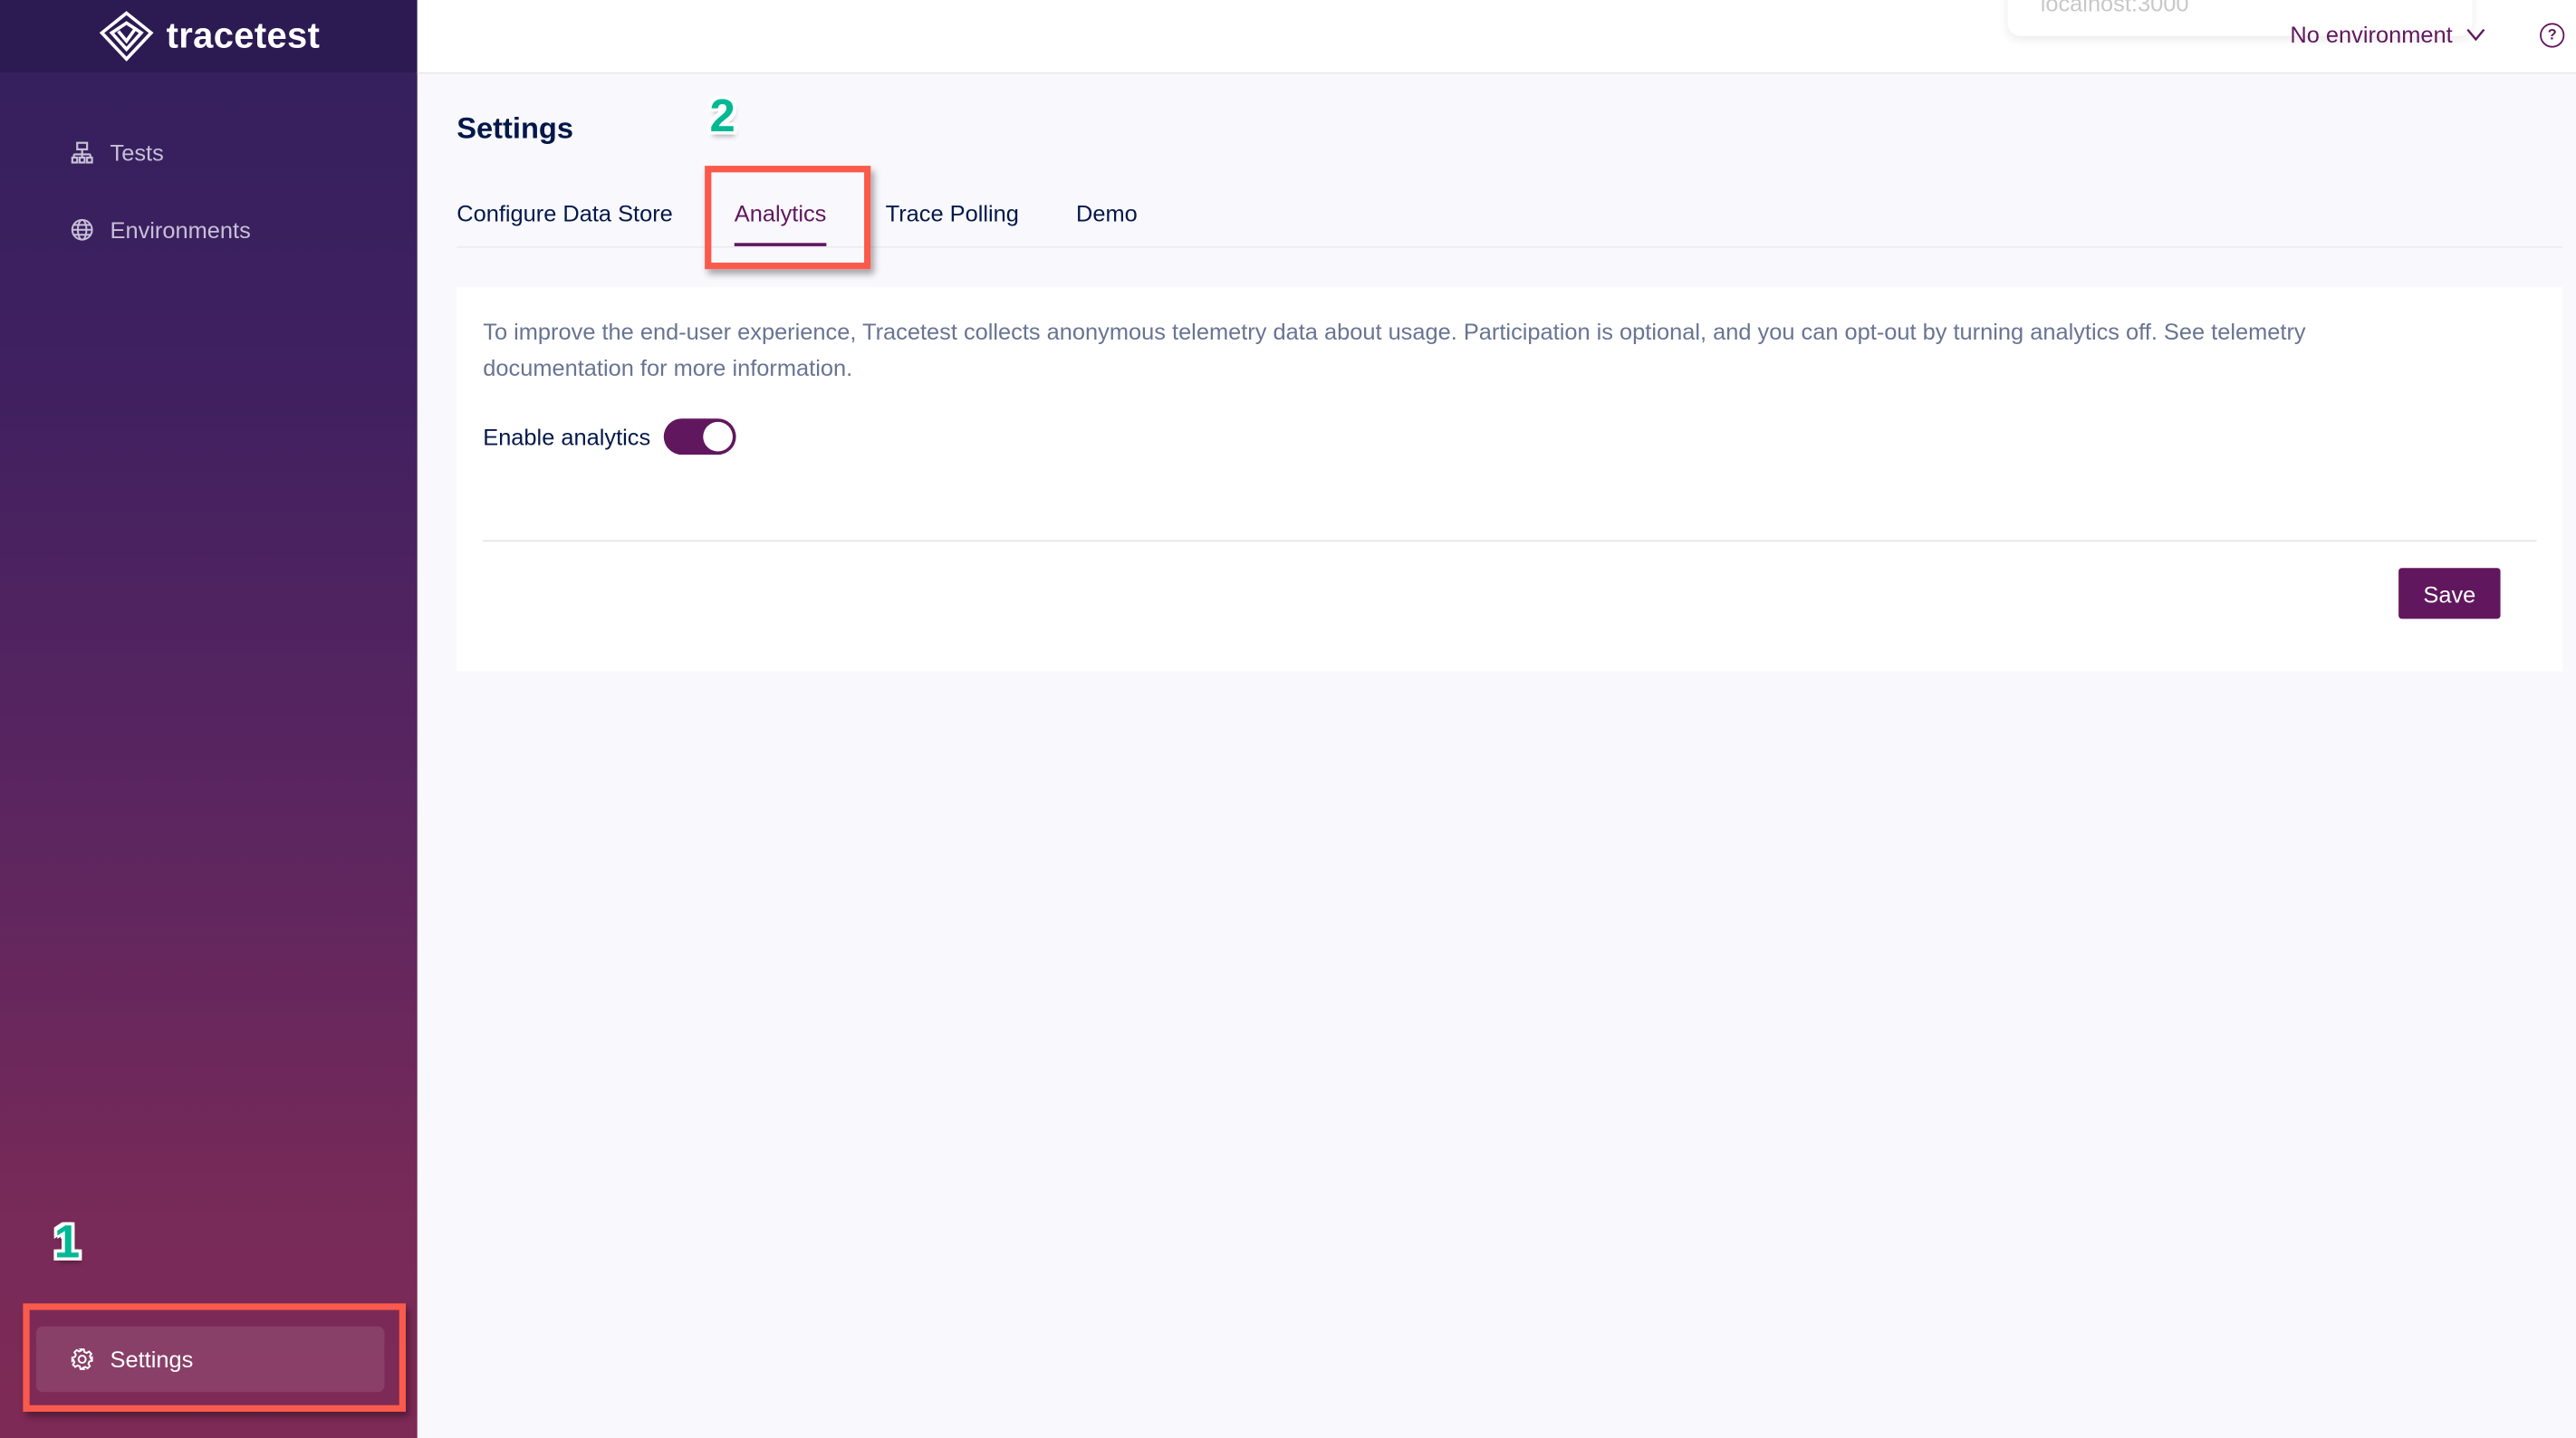 The width and height of the screenshot is (2576, 1438). What do you see at coordinates (1510, 541) in the screenshot?
I see `divider` at bounding box center [1510, 541].